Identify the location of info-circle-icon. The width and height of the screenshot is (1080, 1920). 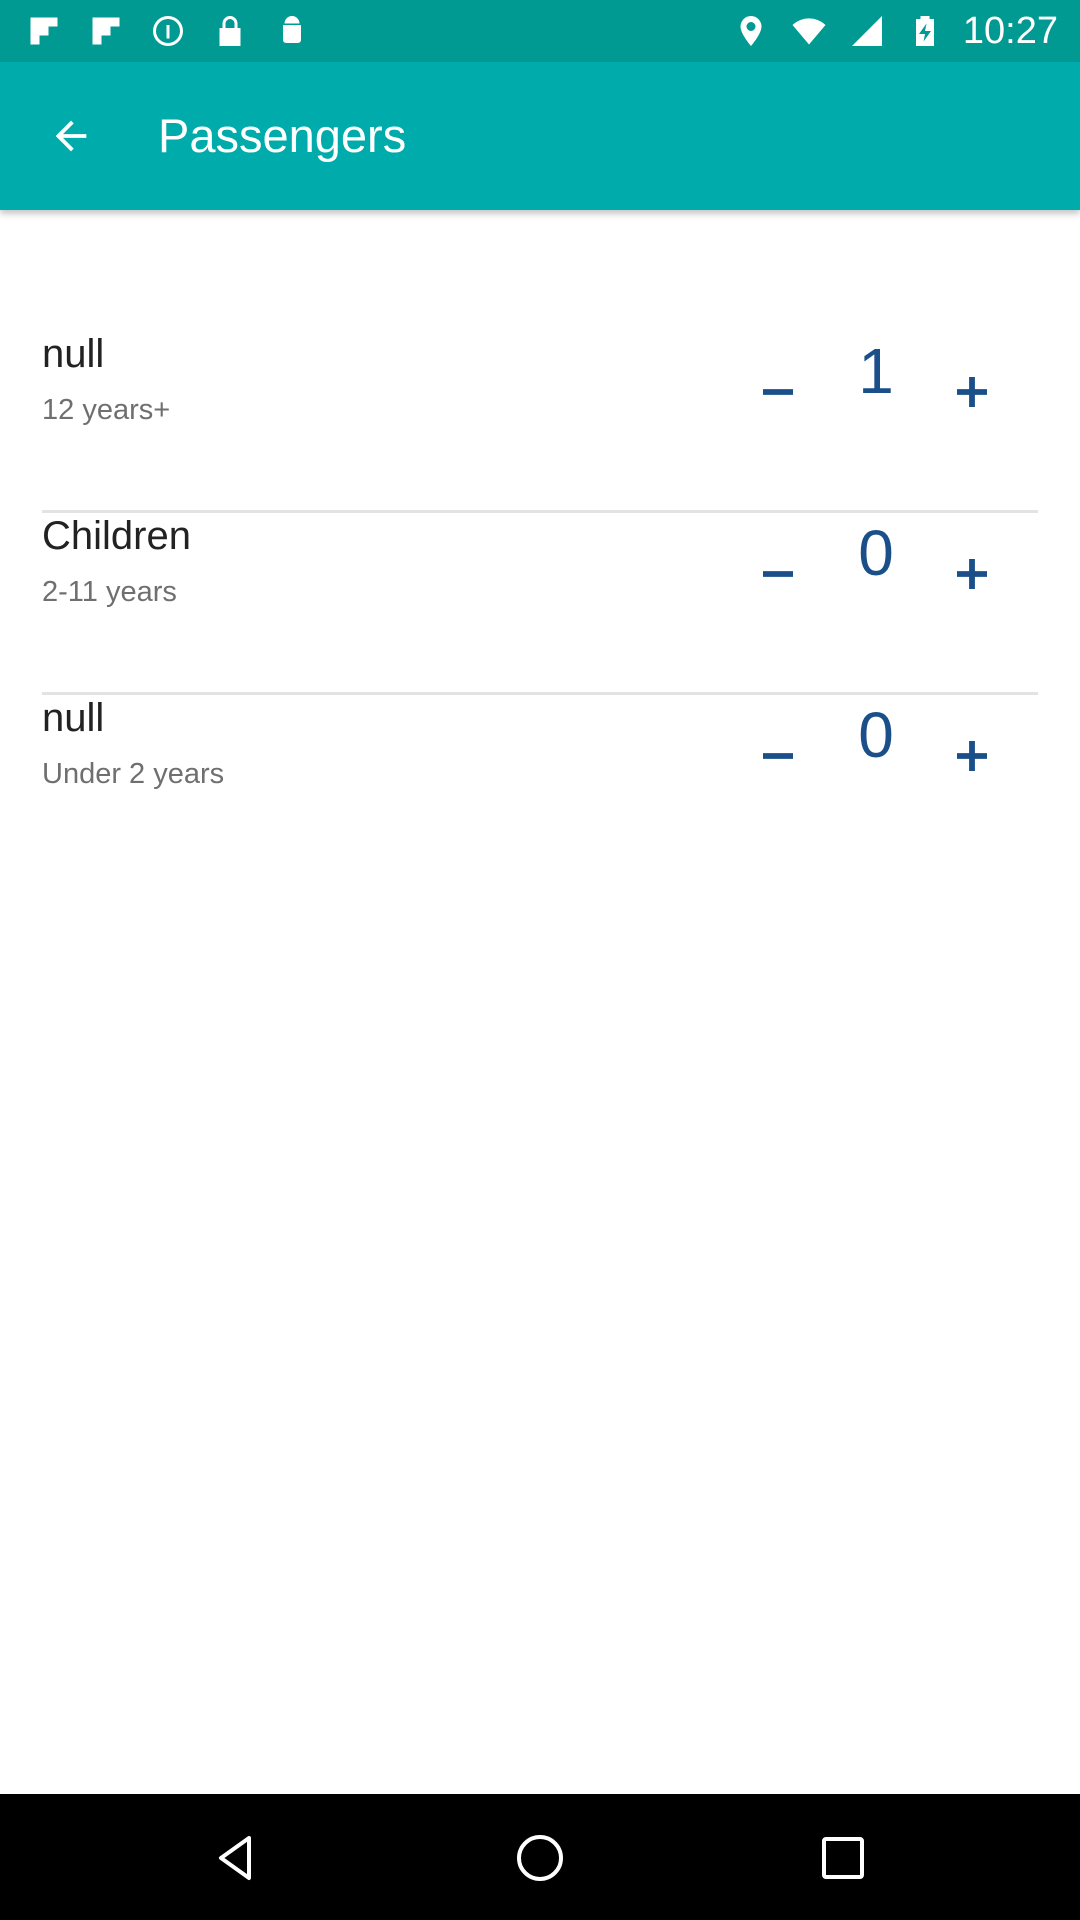
(168, 31).